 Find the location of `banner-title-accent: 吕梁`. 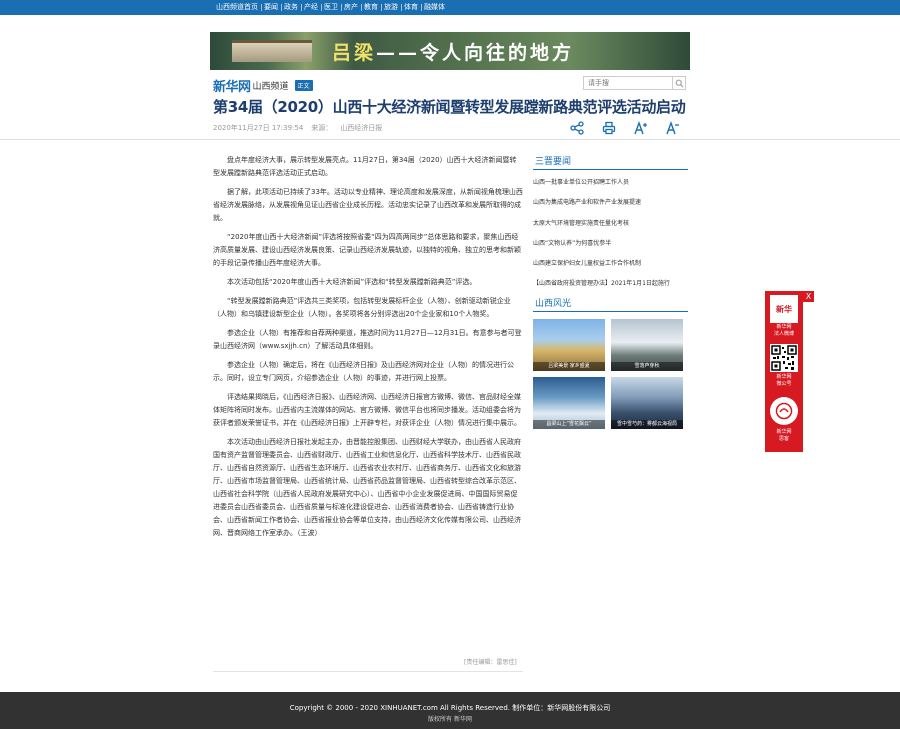

banner-title-accent: 吕梁 is located at coordinates (354, 53).